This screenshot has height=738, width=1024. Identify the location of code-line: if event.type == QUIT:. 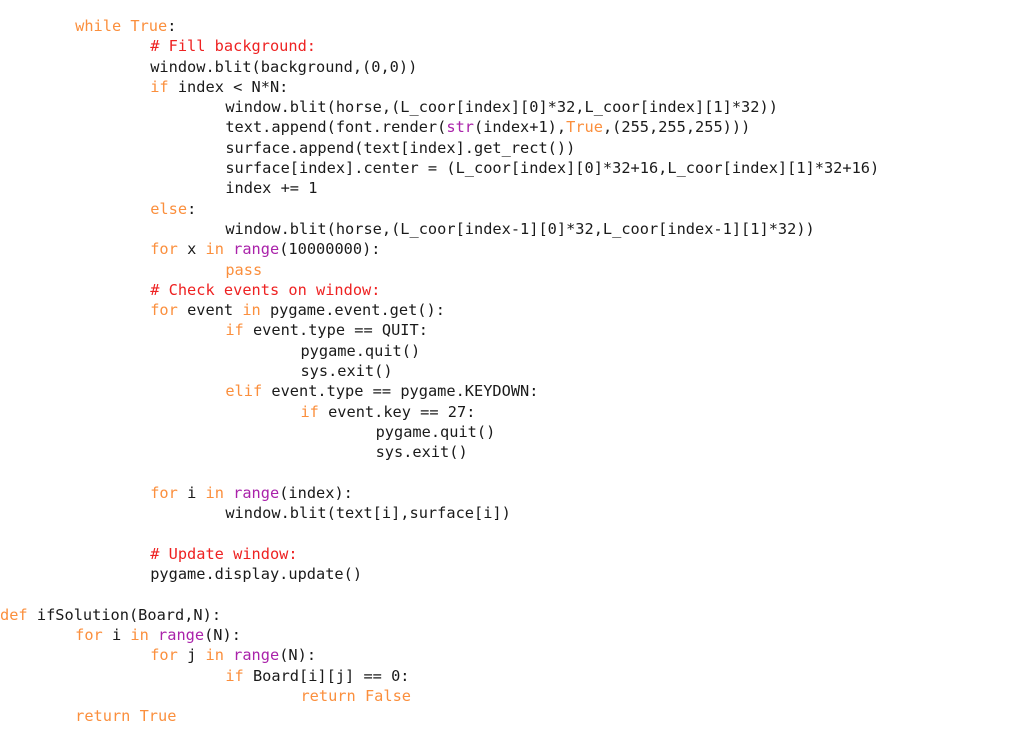
(512, 330).